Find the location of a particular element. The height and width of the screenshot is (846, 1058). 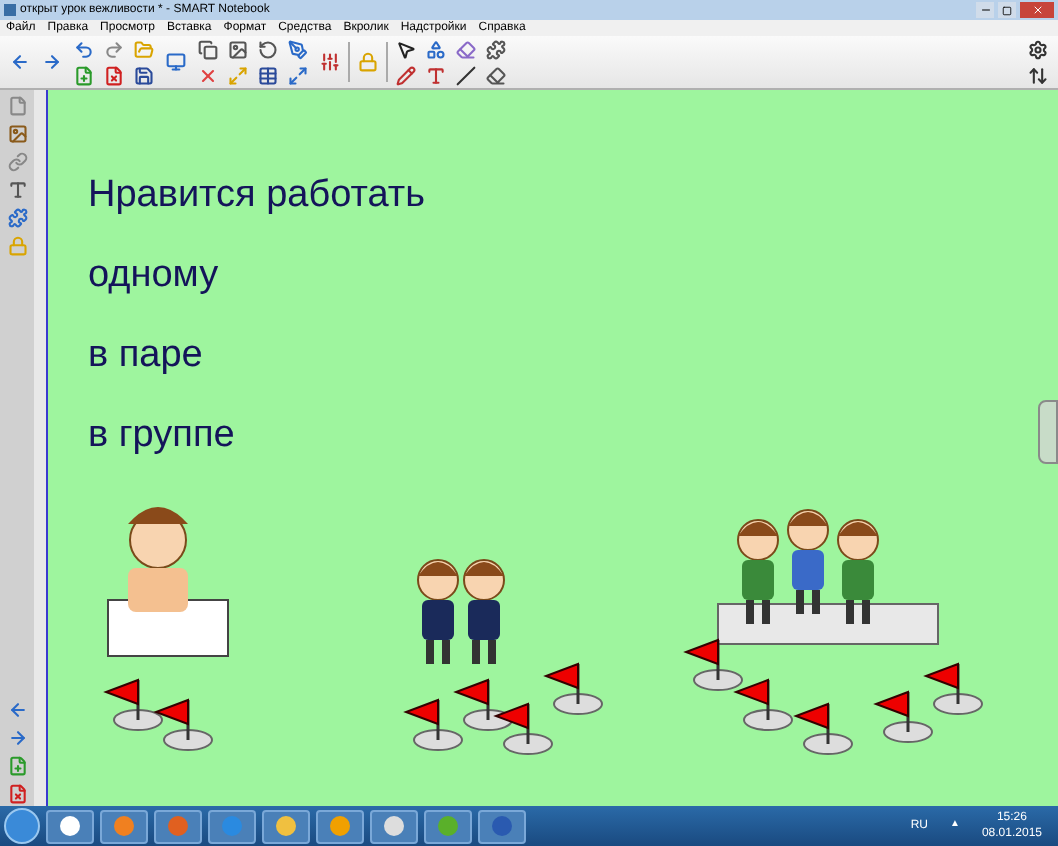

copy-icon is located at coordinates (208, 49).